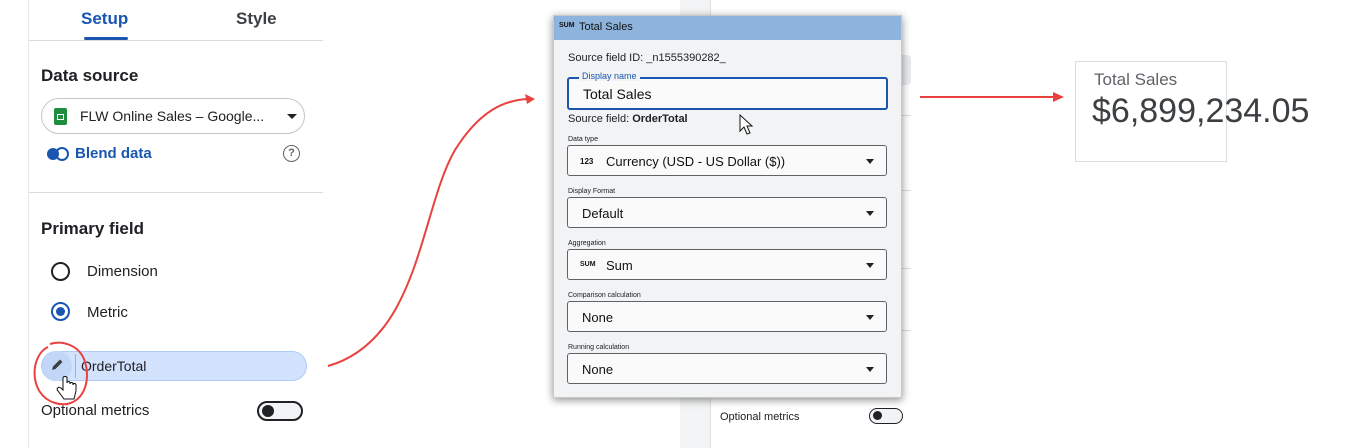  What do you see at coordinates (95, 410) in the screenshot?
I see `optional-metrics-label: Optional metrics` at bounding box center [95, 410].